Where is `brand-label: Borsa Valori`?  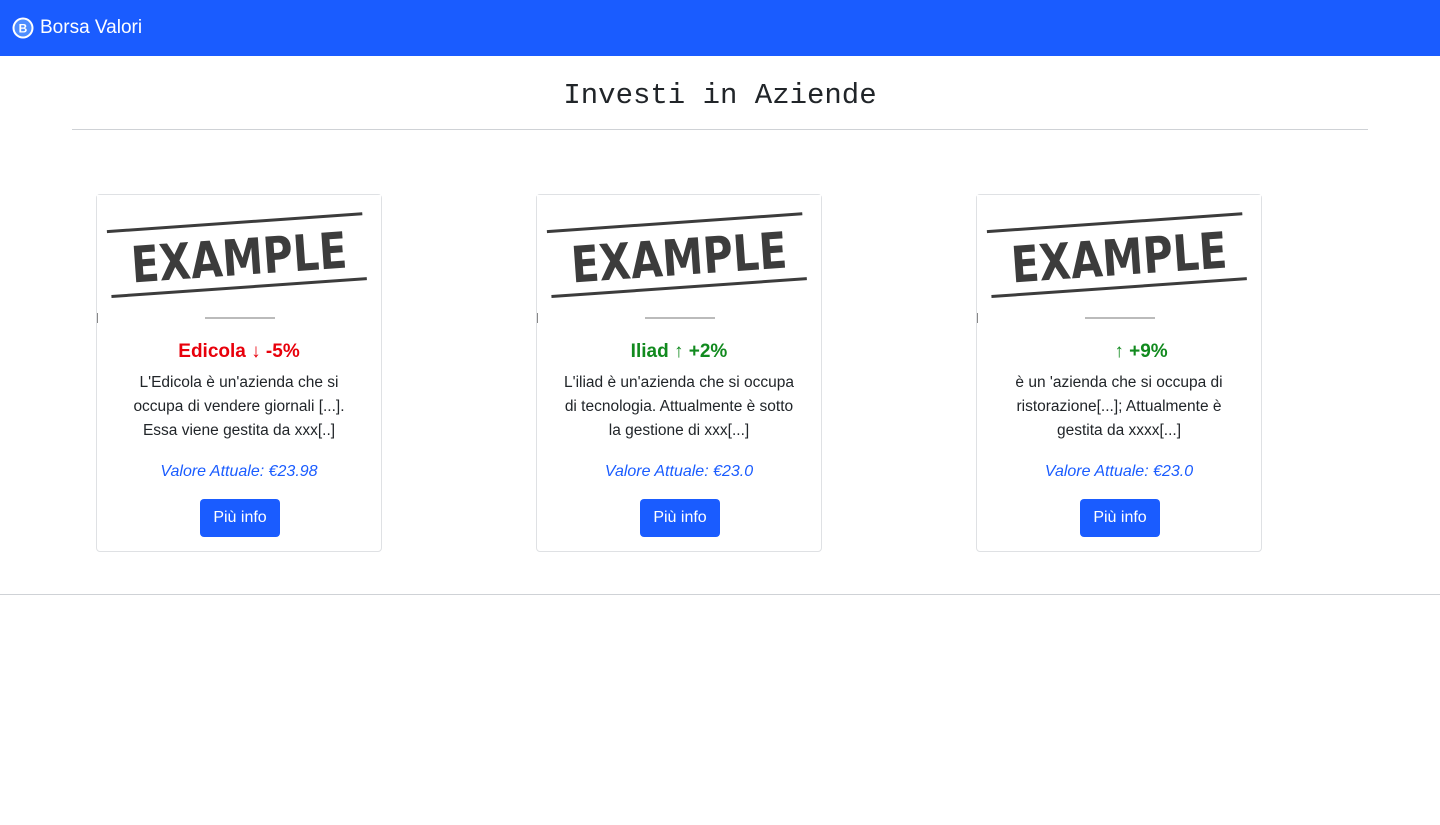 brand-label: Borsa Valori is located at coordinates (91, 27).